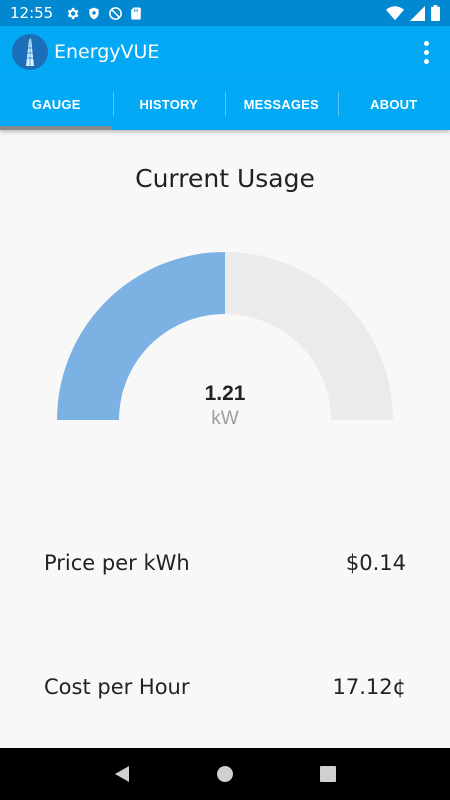 The image size is (450, 800). I want to click on app-bar: EnergyVUE, so click(225, 52).